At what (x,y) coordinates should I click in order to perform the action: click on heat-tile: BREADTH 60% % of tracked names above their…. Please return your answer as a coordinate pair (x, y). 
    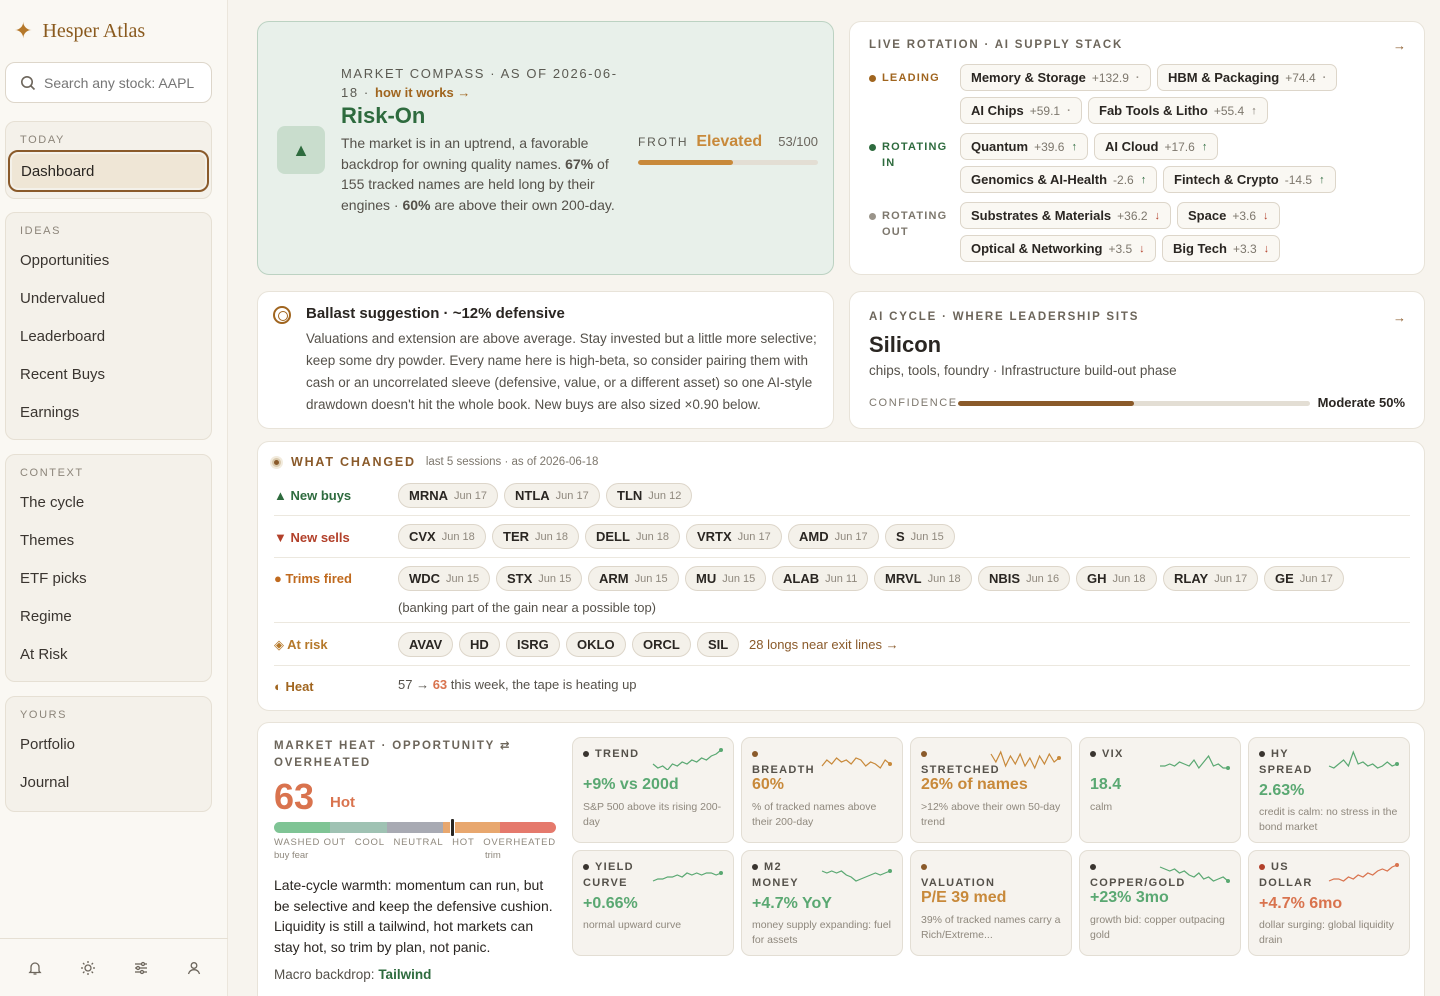
    Looking at the image, I should click on (822, 790).